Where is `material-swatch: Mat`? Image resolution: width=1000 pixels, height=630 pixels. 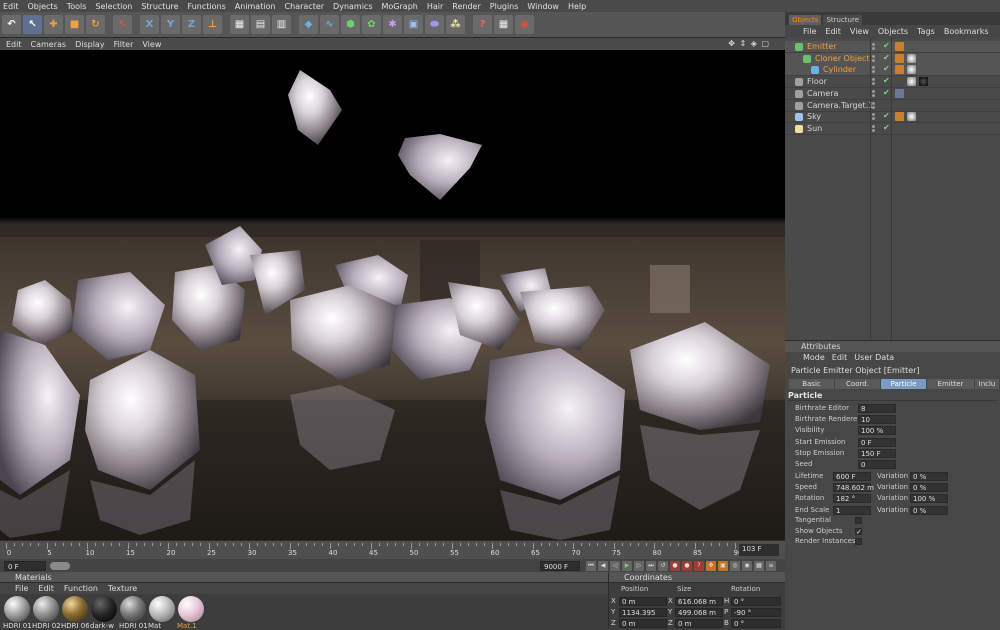 material-swatch: Mat is located at coordinates (162, 613).